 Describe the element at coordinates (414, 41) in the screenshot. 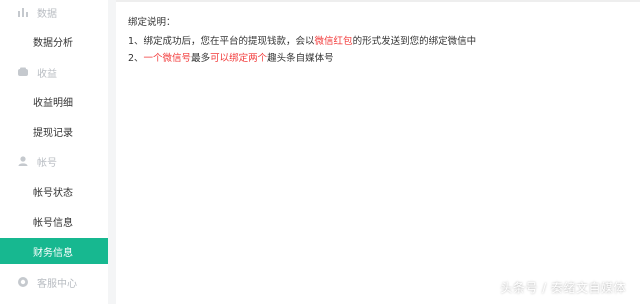

I see `note-text: 的形式发送到您的绑定微信中` at that location.